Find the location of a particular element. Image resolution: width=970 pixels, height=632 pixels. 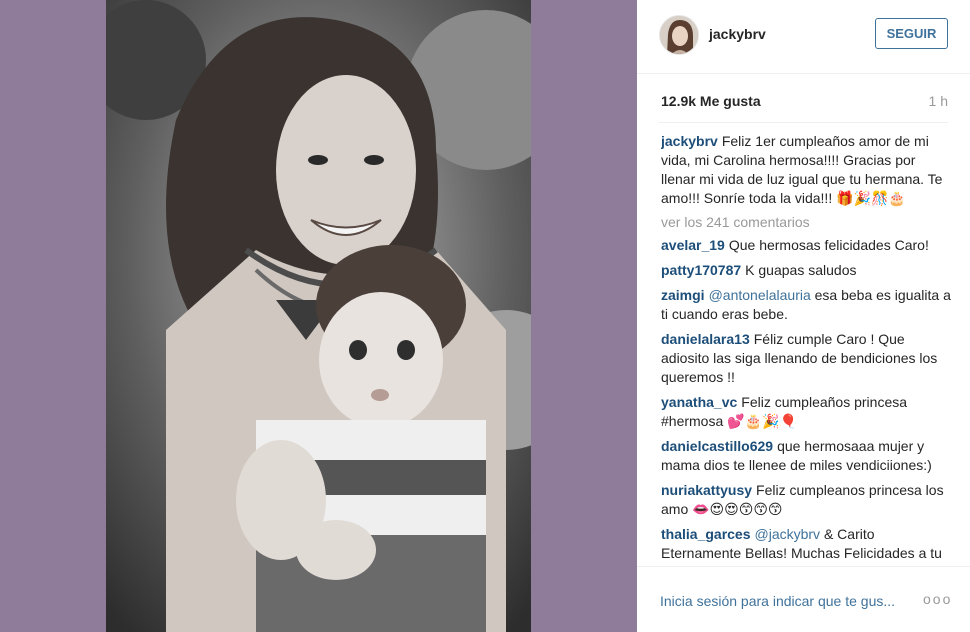

more-options-icon: ooo is located at coordinates (937, 599).